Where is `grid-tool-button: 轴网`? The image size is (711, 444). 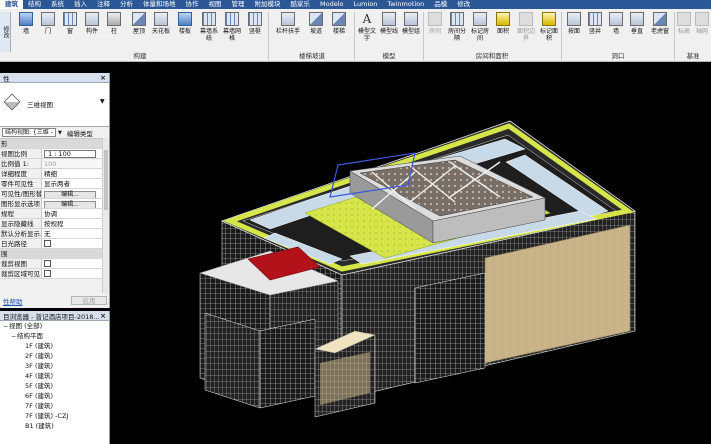 grid-tool-button: 轴网 is located at coordinates (702, 23).